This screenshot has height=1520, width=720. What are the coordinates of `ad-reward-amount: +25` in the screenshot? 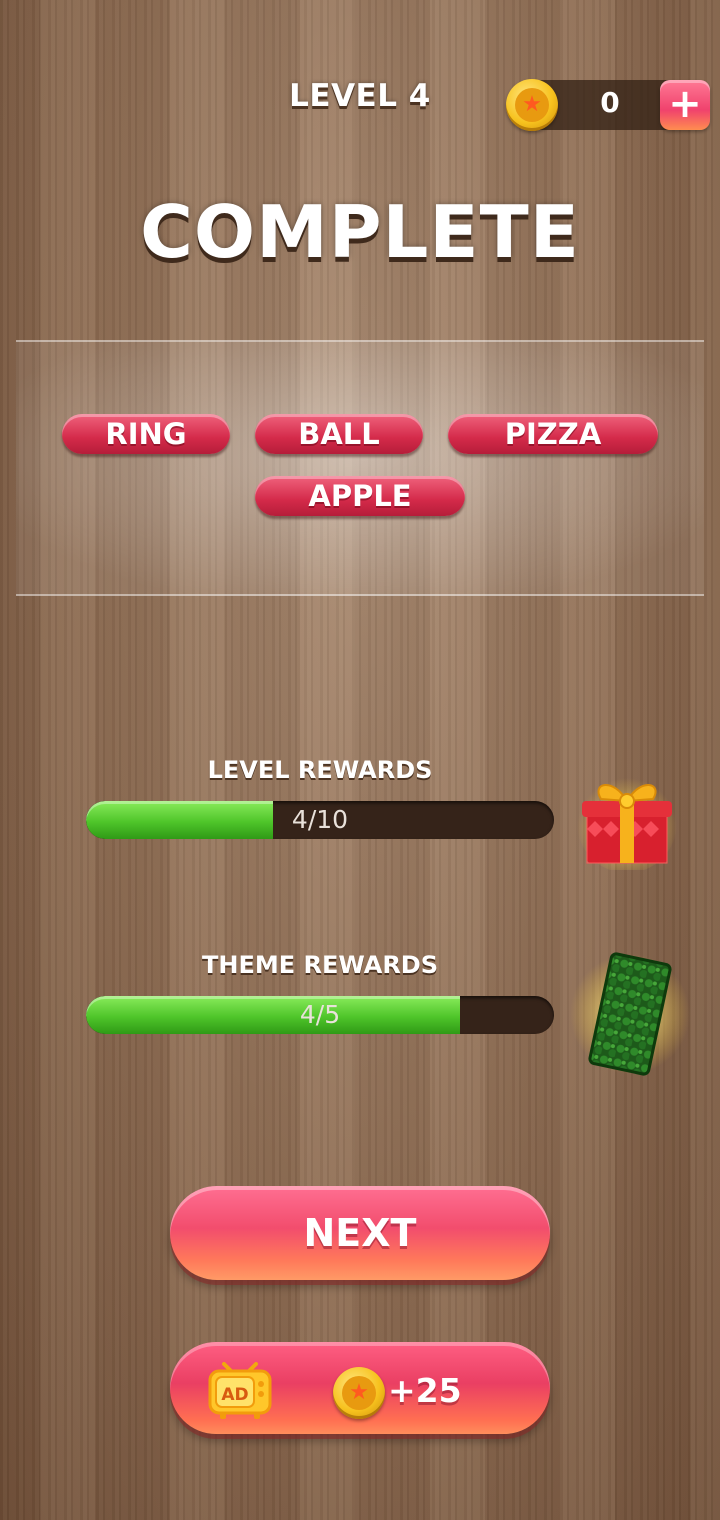 It's located at (425, 1390).